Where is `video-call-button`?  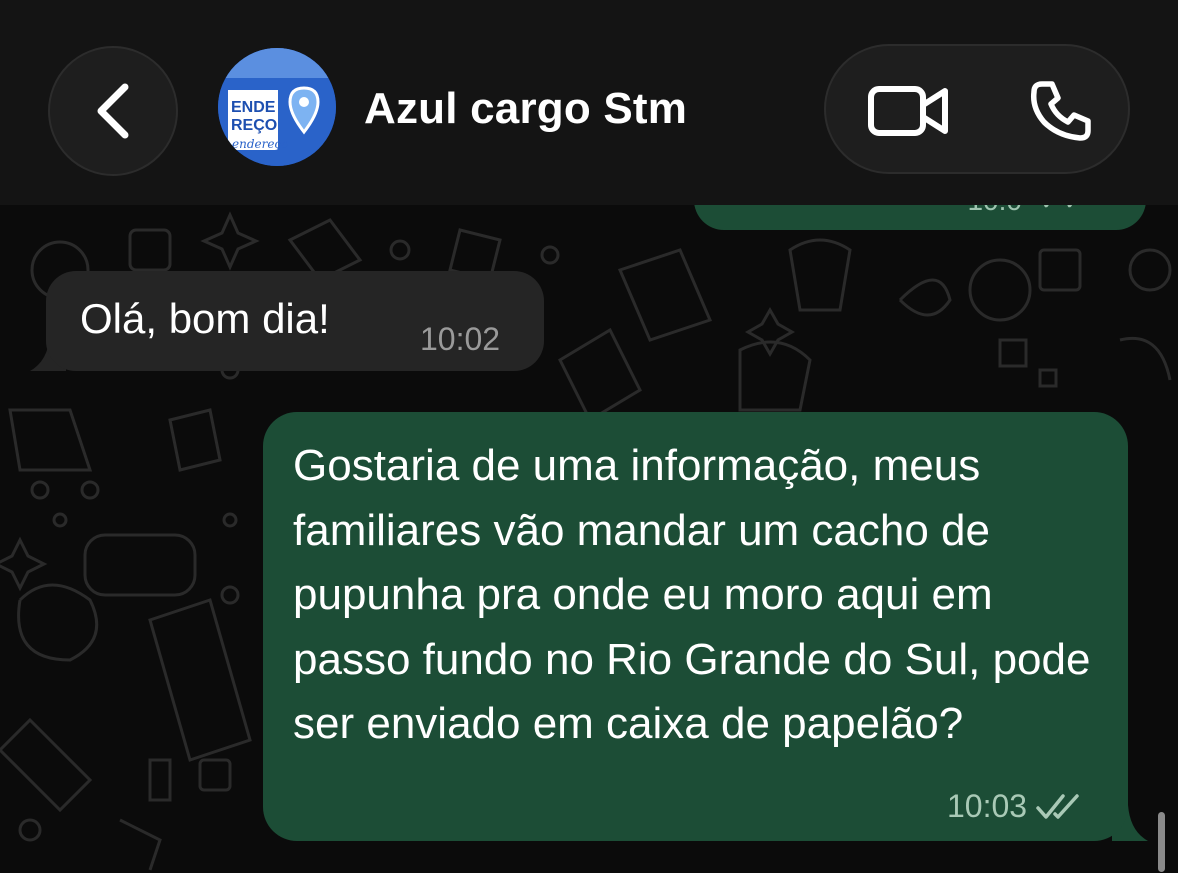 video-call-button is located at coordinates (909, 111).